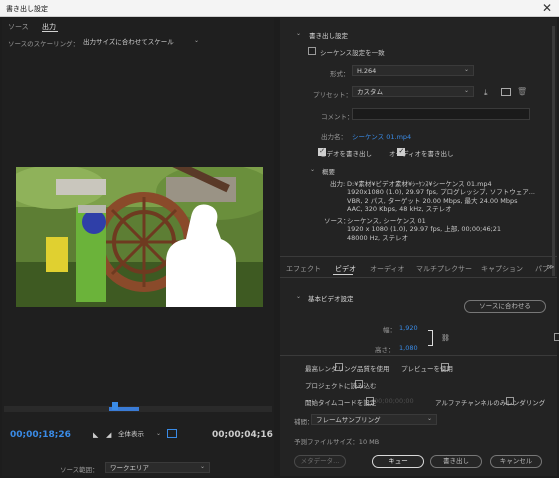 This screenshot has height=478, width=559. What do you see at coordinates (550, 267) in the screenshot?
I see `tabs-overflow-icon: ≫` at bounding box center [550, 267].